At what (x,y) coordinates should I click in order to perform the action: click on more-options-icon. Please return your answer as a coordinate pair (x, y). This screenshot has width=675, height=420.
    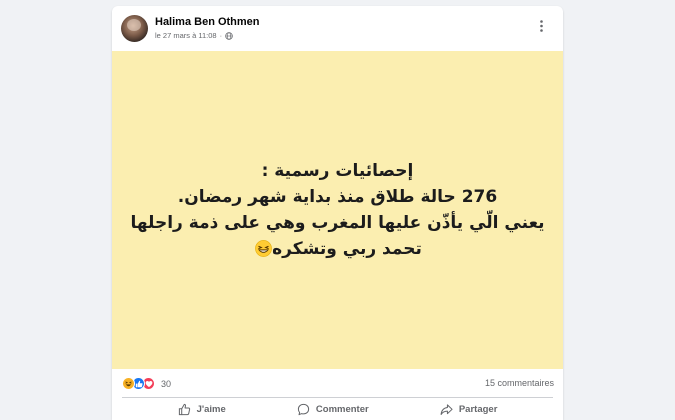
    Looking at the image, I should click on (541, 26).